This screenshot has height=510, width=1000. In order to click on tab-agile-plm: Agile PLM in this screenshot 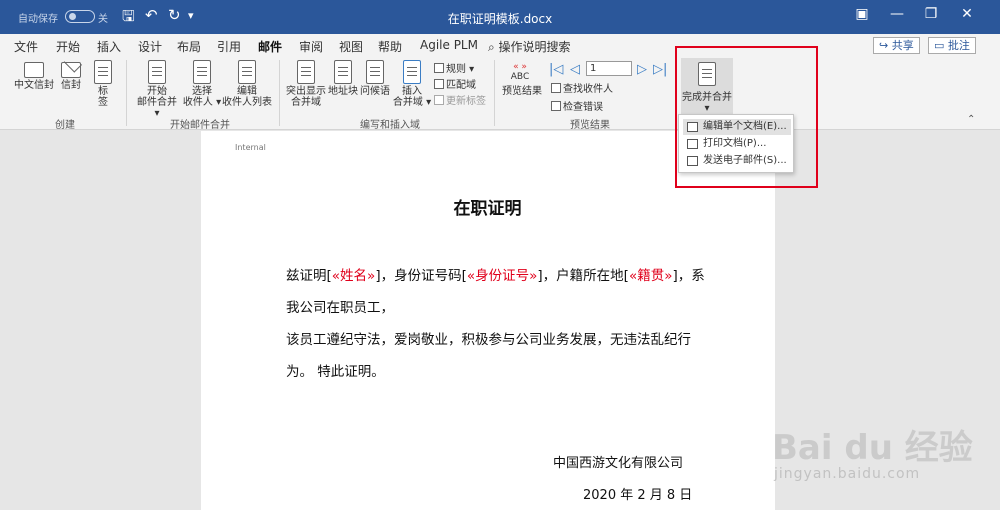, I will do `click(449, 45)`.